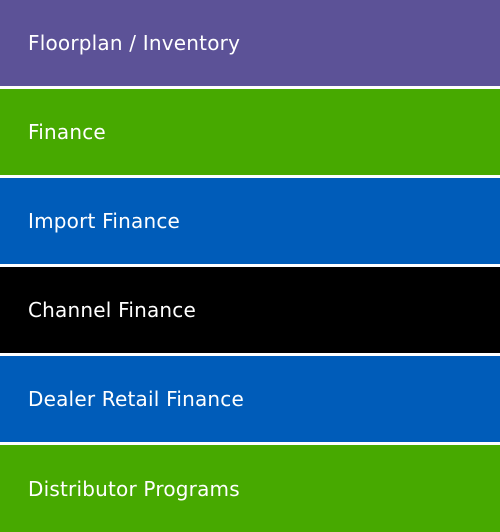  What do you see at coordinates (134, 43) in the screenshot?
I see `menu-item-label: Floorplan / Inventory` at bounding box center [134, 43].